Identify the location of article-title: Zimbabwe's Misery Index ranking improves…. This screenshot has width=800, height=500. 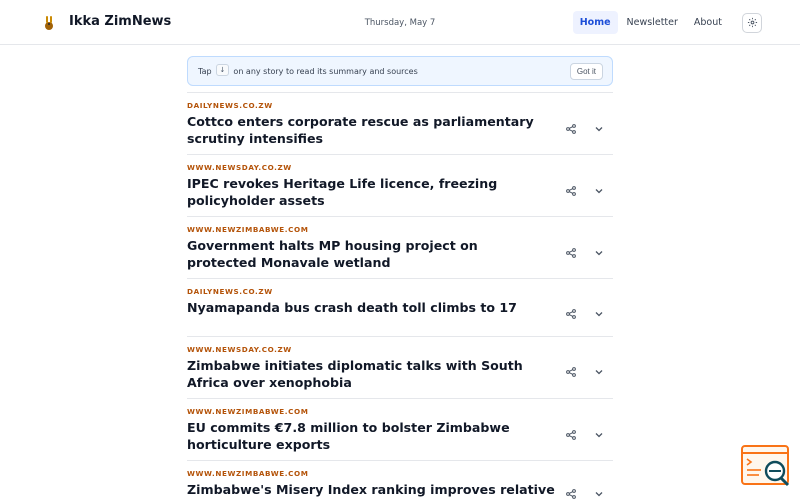
(377, 490).